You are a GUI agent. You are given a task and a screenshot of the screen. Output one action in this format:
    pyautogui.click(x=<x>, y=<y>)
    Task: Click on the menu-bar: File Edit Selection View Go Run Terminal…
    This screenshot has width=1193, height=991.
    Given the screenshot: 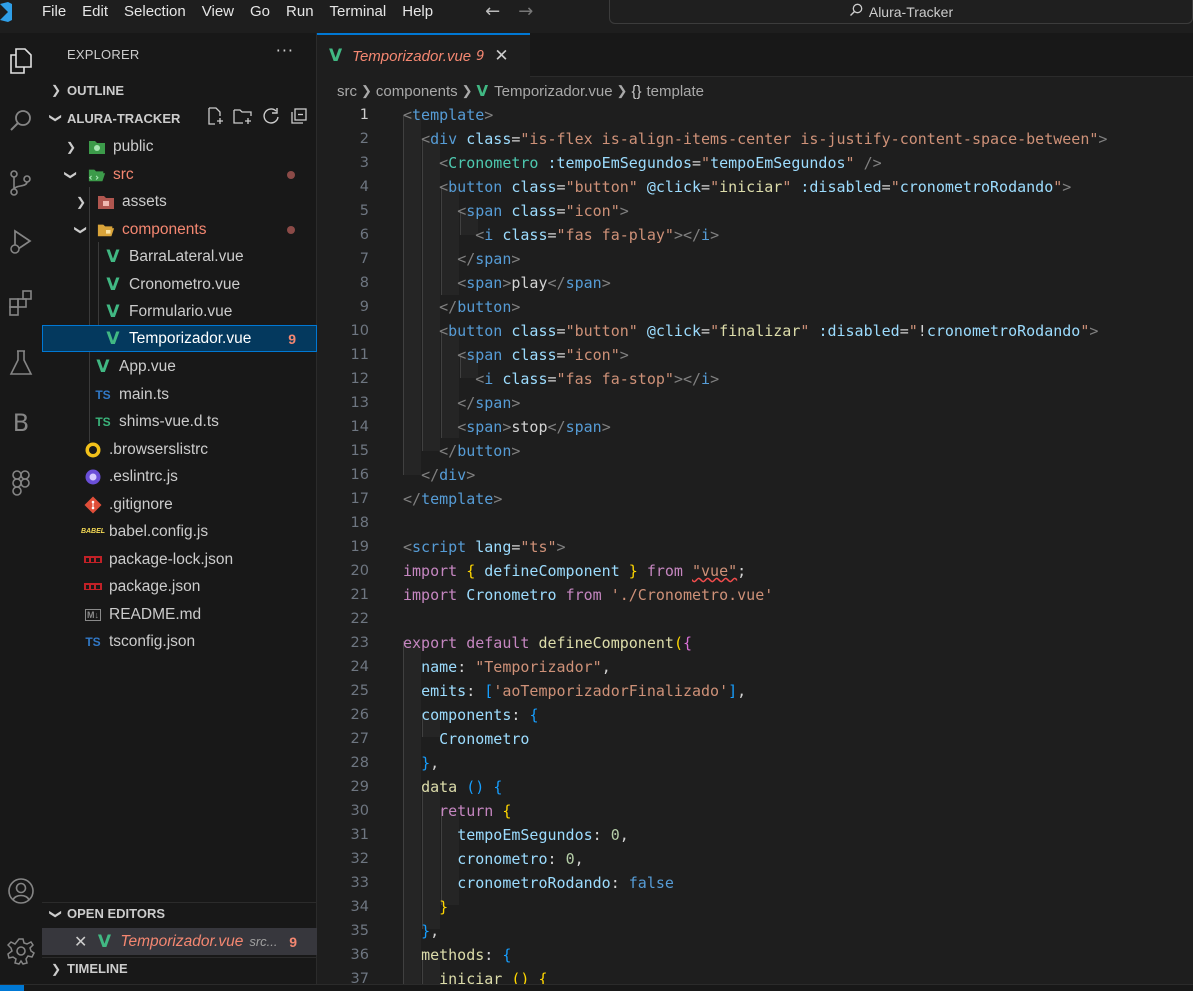 What is the action you would take?
    pyautogui.click(x=237, y=12)
    